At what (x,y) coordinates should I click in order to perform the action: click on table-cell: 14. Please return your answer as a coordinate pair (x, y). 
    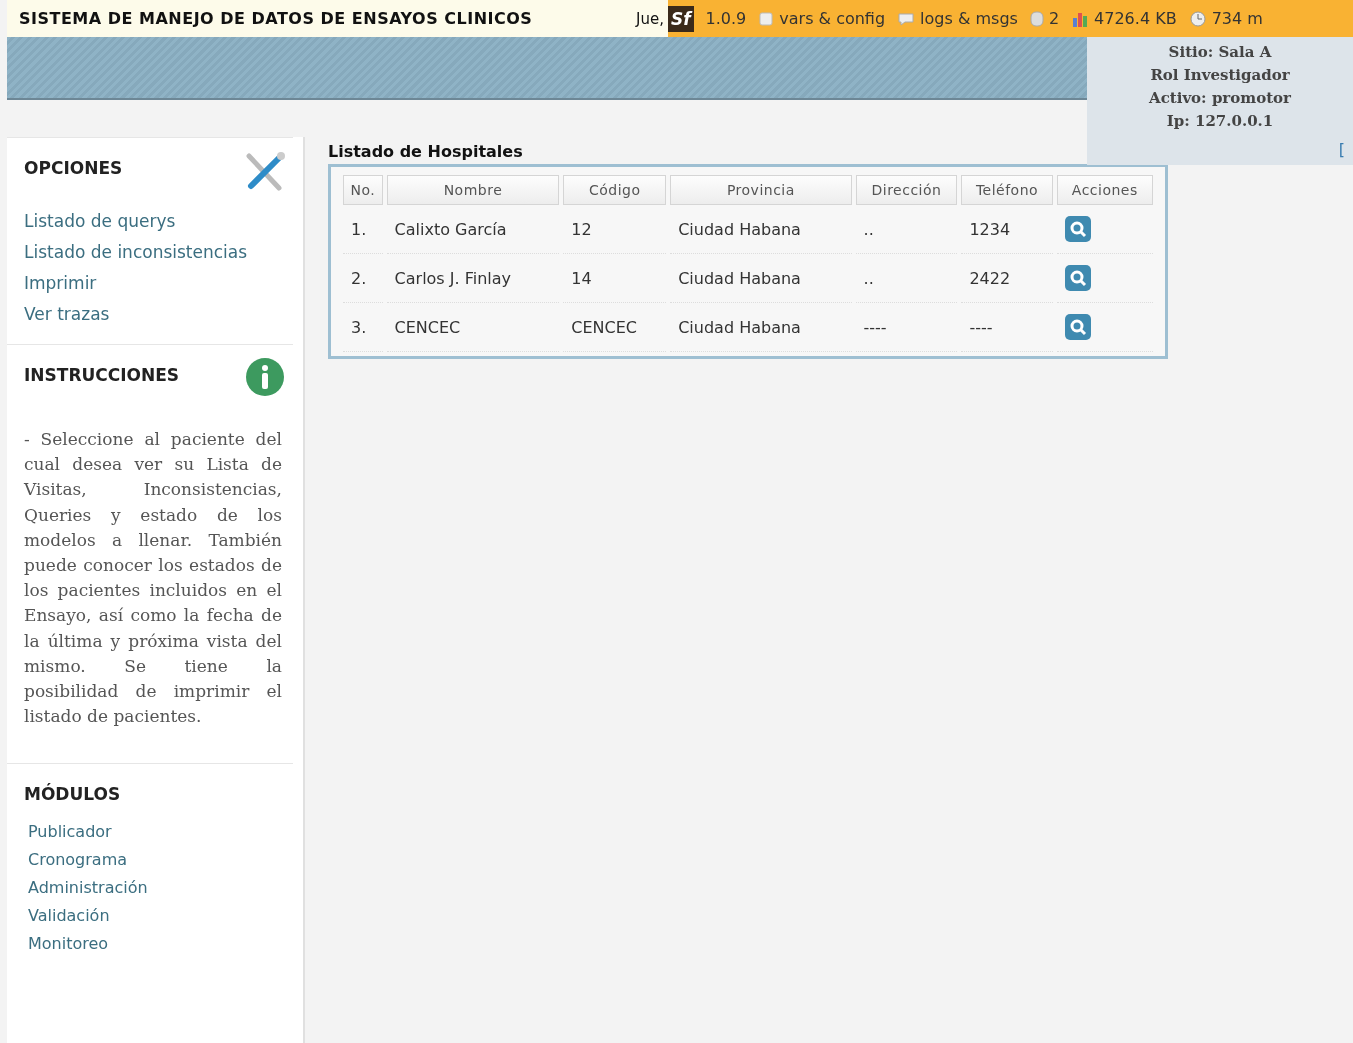
    Looking at the image, I should click on (615, 278).